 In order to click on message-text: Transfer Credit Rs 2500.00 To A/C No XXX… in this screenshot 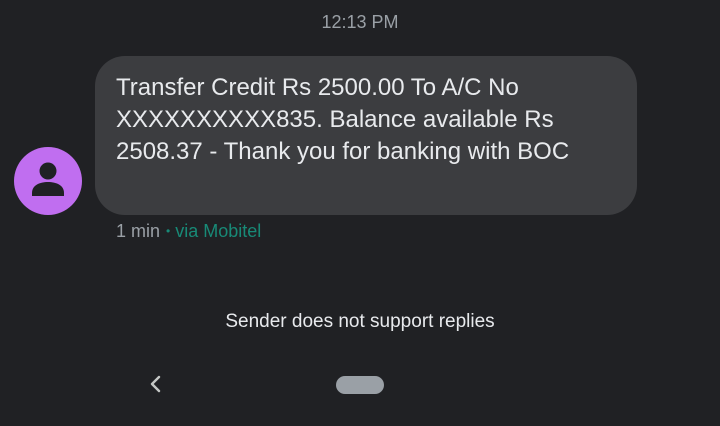, I will do `click(343, 119)`.